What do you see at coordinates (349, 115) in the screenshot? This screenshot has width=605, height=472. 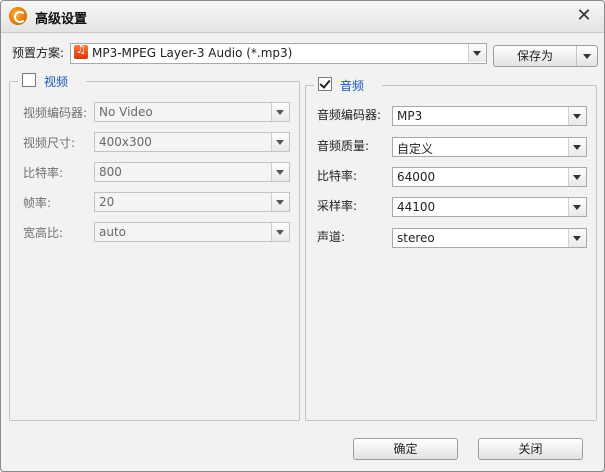 I see `audio-codec-label: 音频编码器:` at bounding box center [349, 115].